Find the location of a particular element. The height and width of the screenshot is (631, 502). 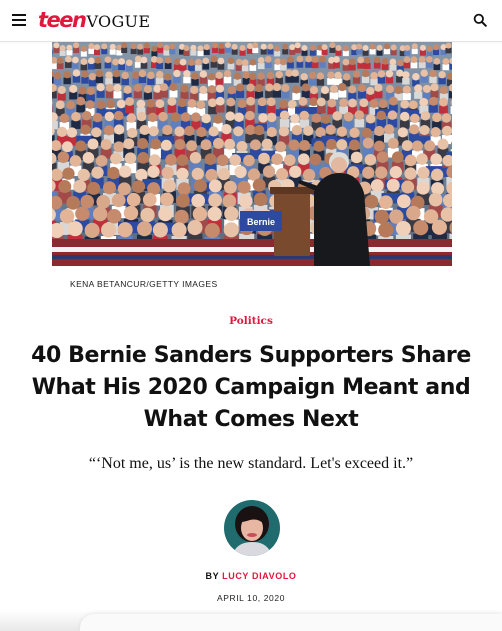

publish-date: APRIL 10, 2020 is located at coordinates (251, 598).